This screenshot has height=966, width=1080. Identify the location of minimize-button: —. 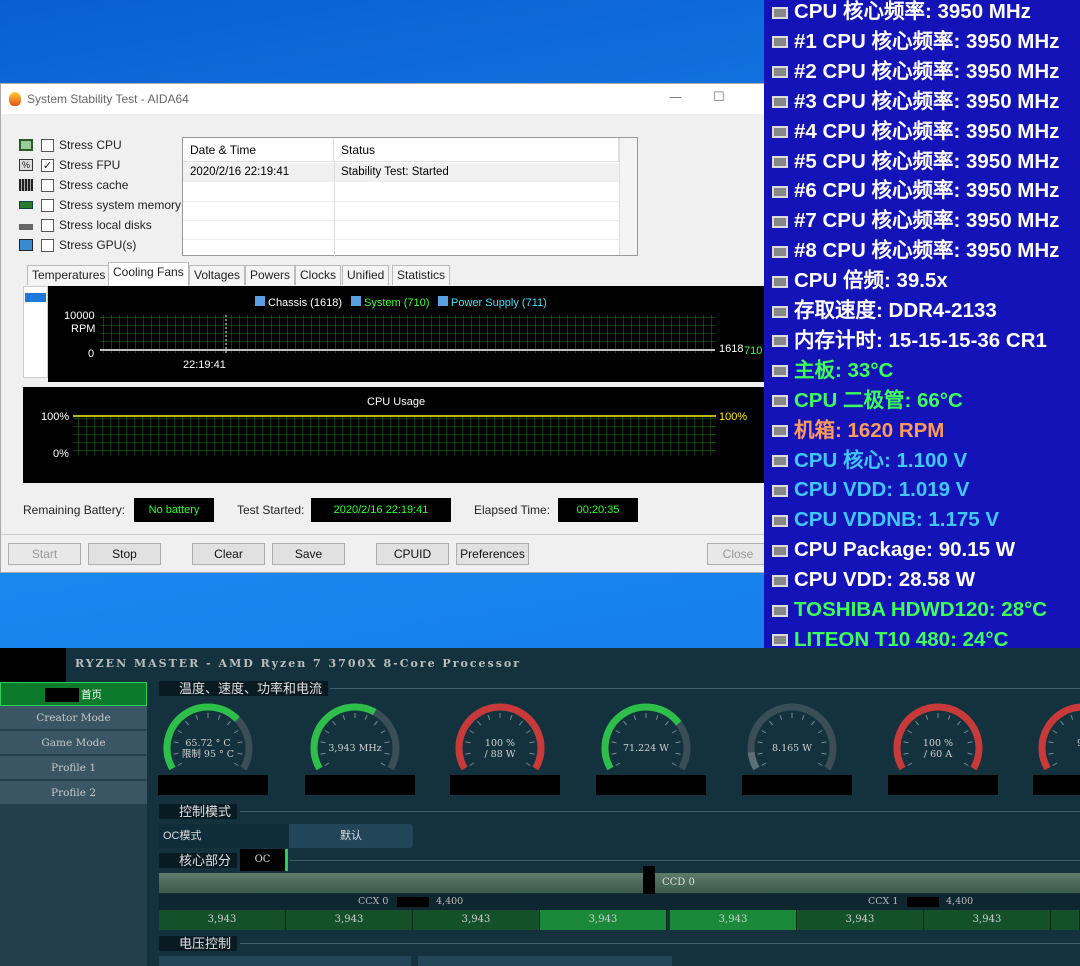
(675, 97).